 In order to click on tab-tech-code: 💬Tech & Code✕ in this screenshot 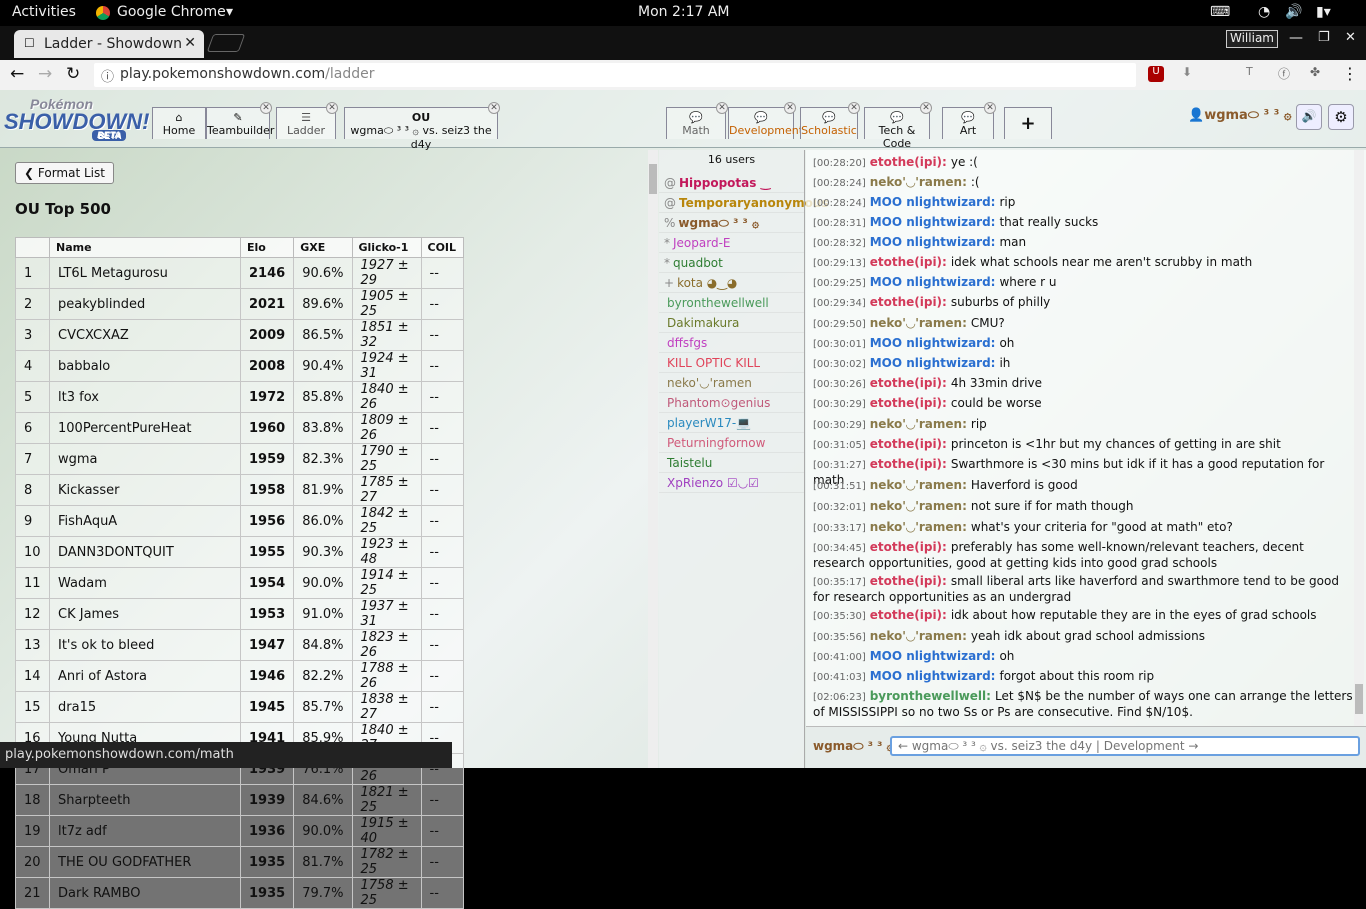, I will do `click(897, 123)`.